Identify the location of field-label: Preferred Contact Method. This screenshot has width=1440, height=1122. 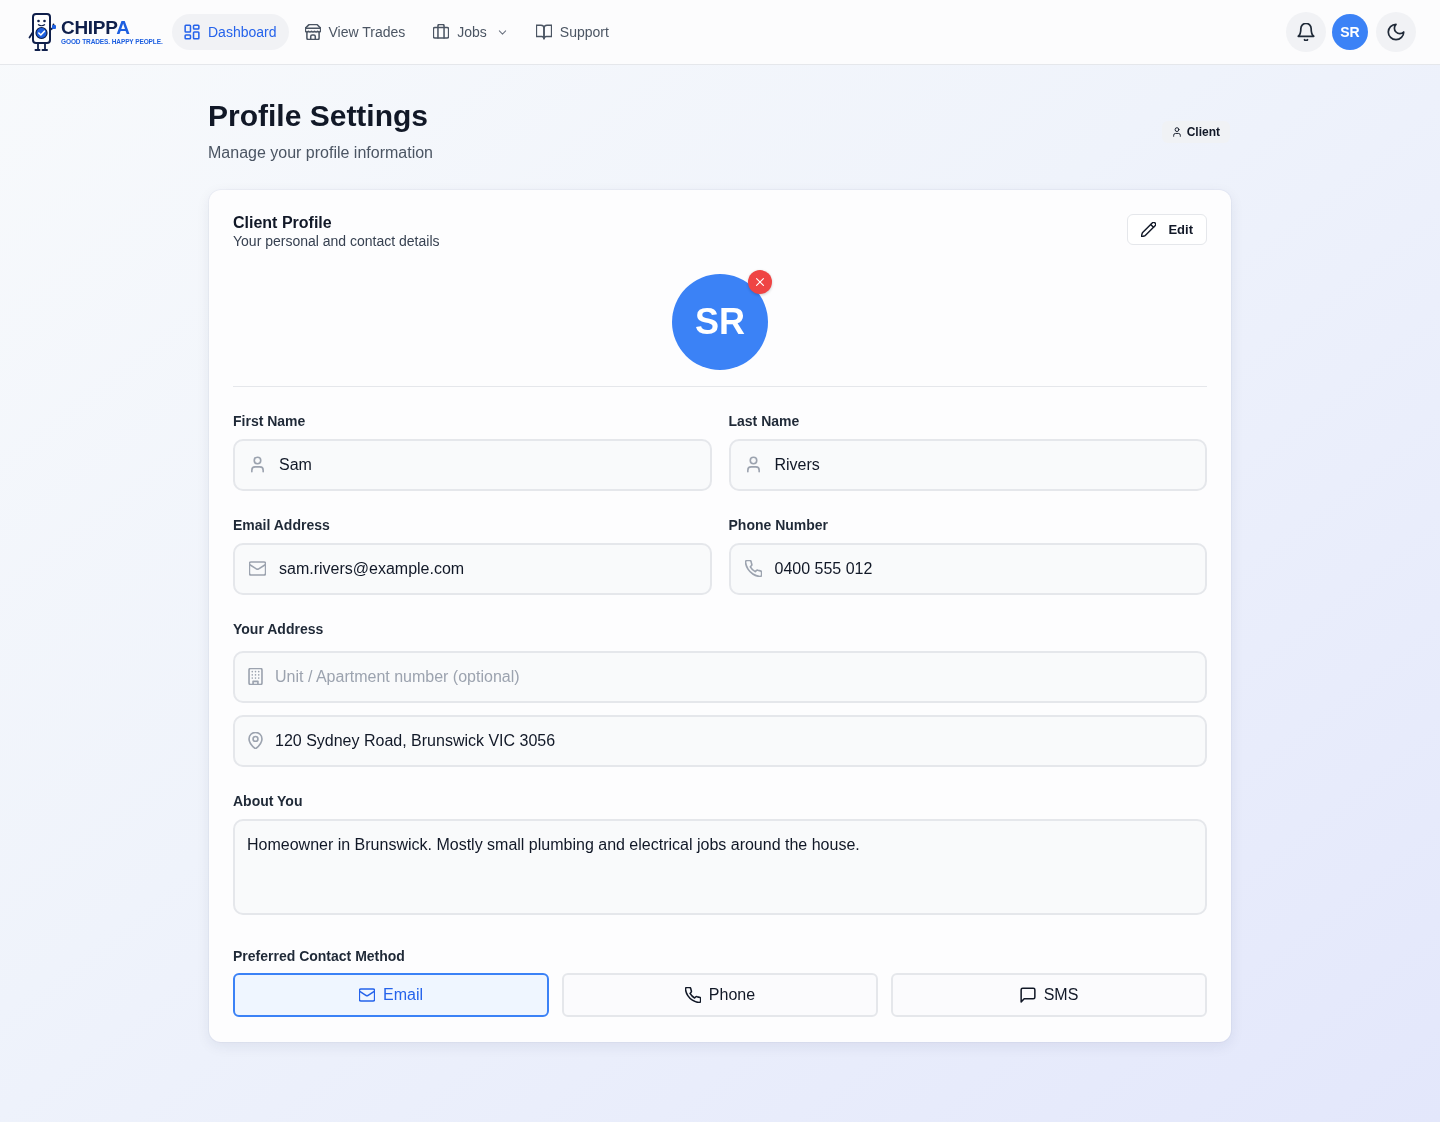
(319, 956).